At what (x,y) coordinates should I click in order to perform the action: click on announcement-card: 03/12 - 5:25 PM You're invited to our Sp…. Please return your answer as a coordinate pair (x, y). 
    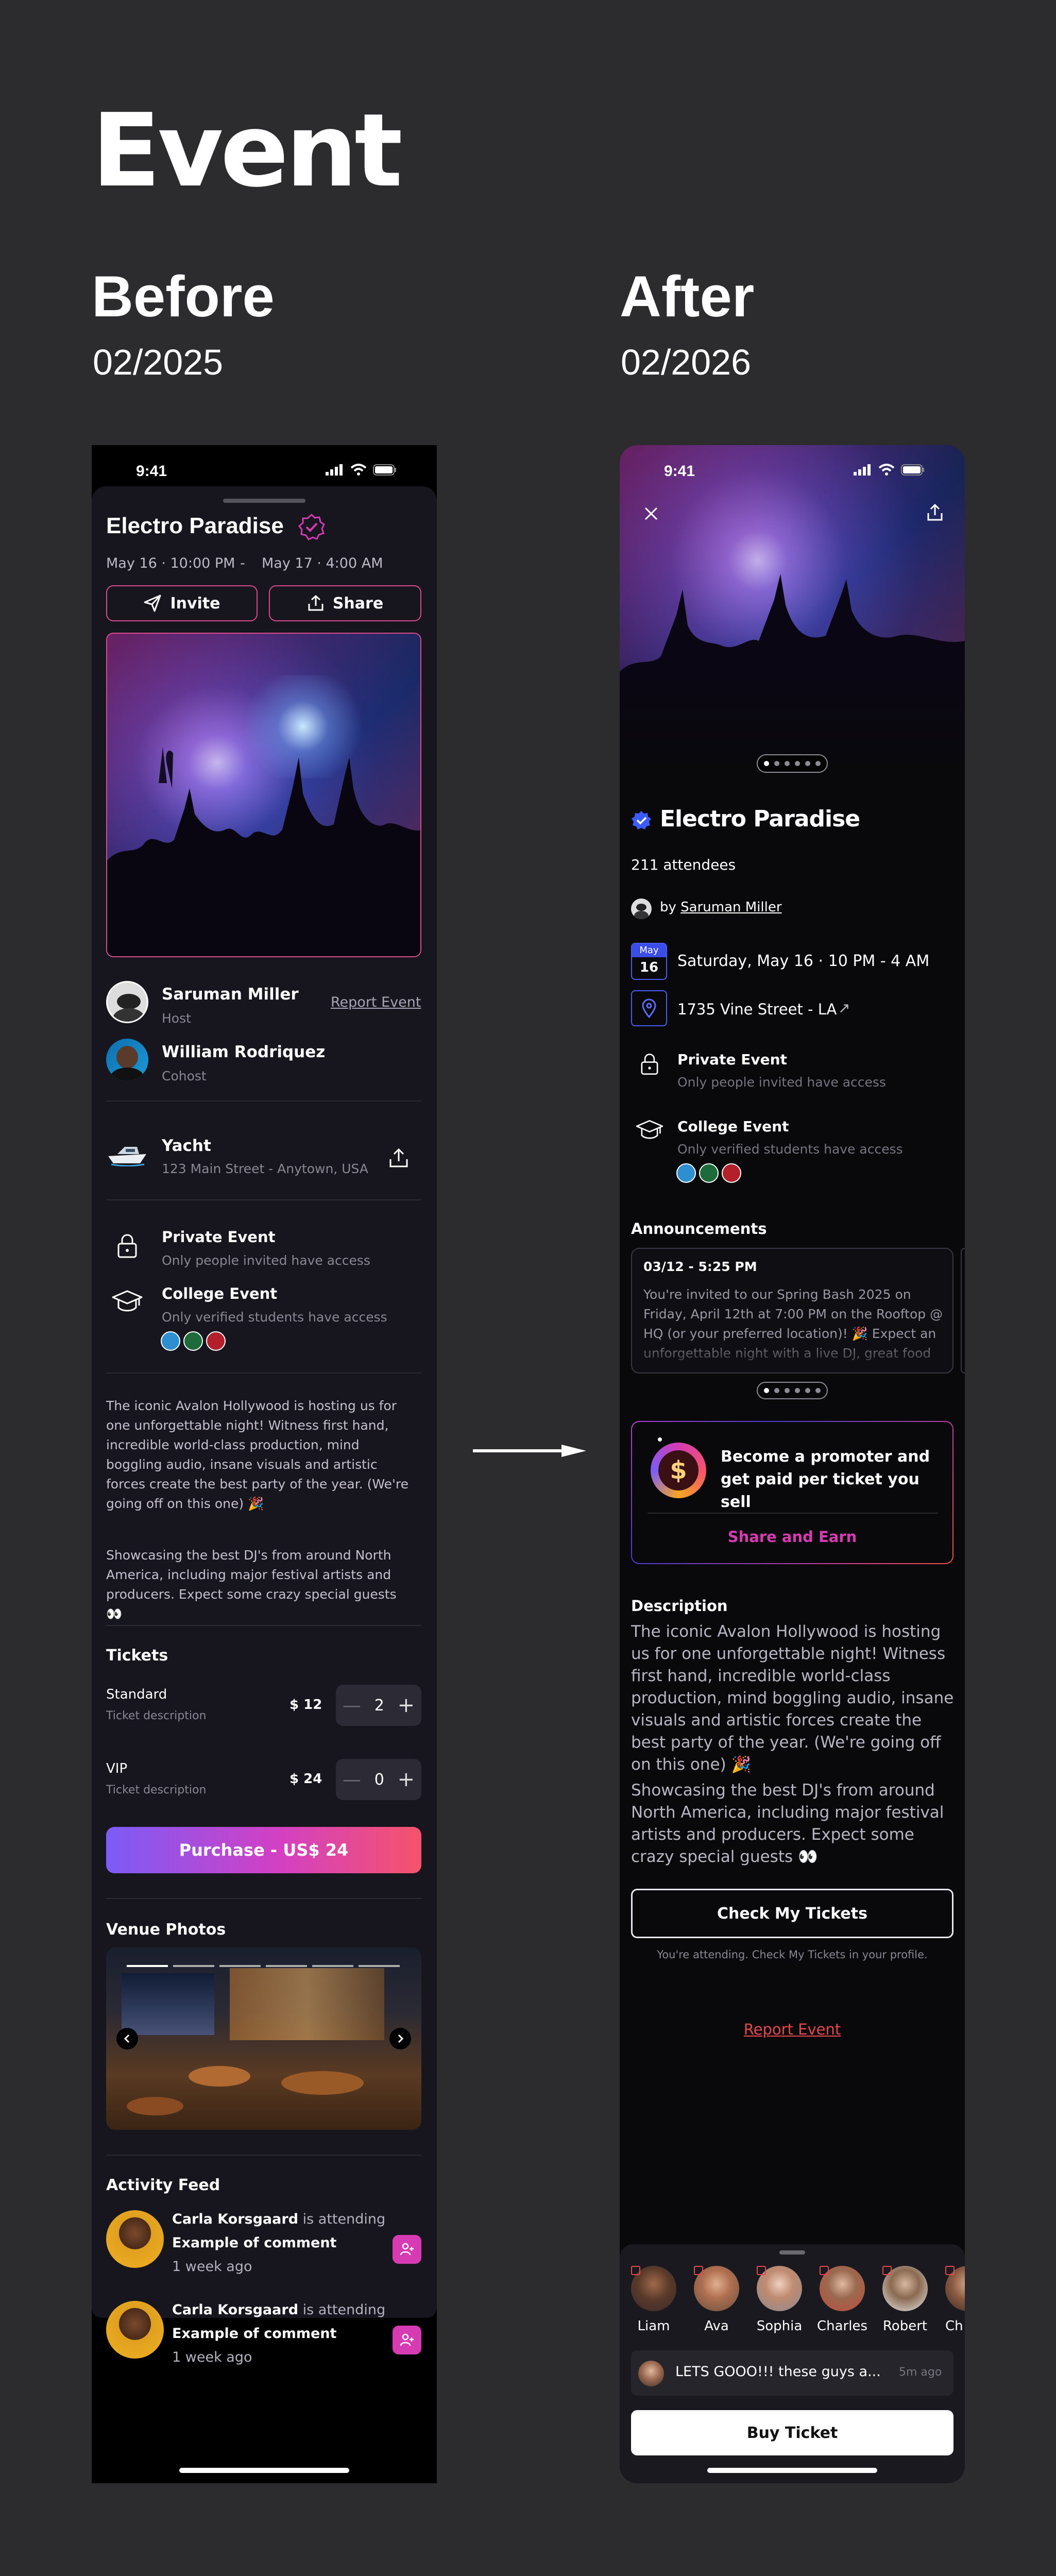
    Looking at the image, I should click on (792, 1311).